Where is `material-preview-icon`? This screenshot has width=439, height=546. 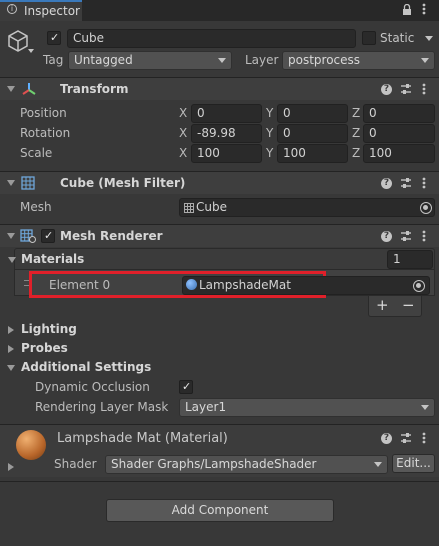
material-preview-icon is located at coordinates (31, 445).